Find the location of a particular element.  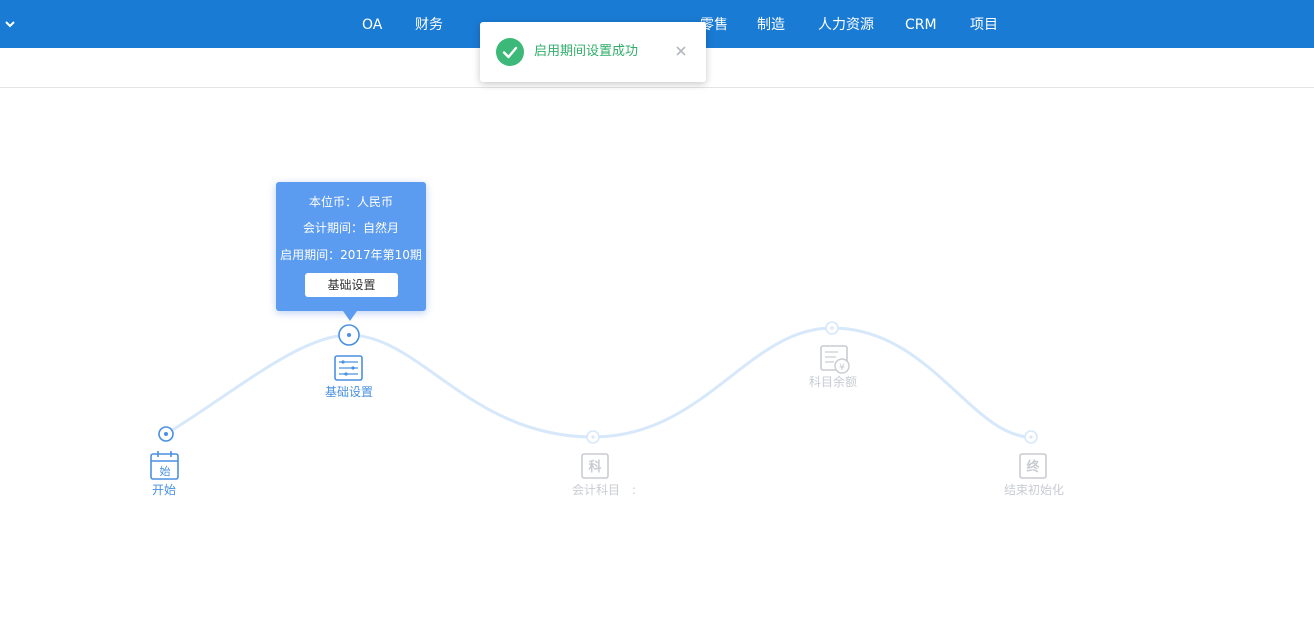

svg-text: 终 is located at coordinates (1033, 467).